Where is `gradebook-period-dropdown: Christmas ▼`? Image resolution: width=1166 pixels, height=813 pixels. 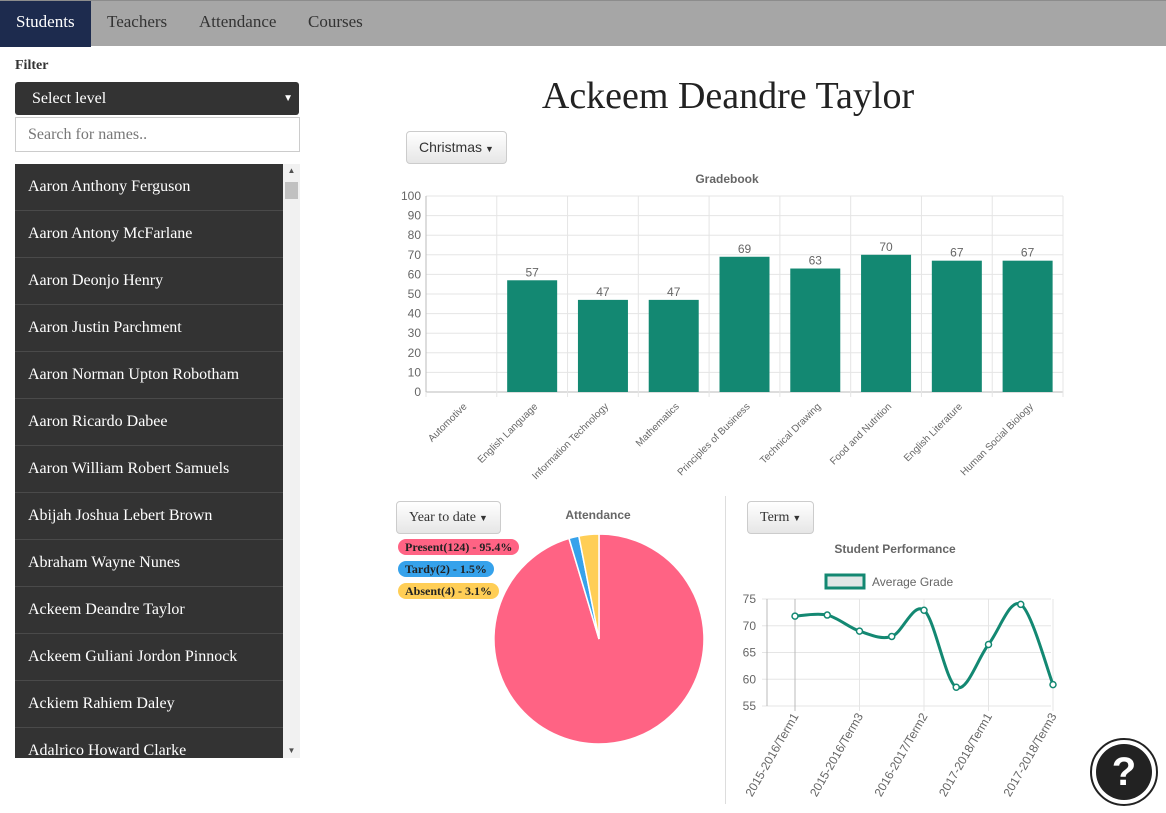 gradebook-period-dropdown: Christmas ▼ is located at coordinates (456, 147).